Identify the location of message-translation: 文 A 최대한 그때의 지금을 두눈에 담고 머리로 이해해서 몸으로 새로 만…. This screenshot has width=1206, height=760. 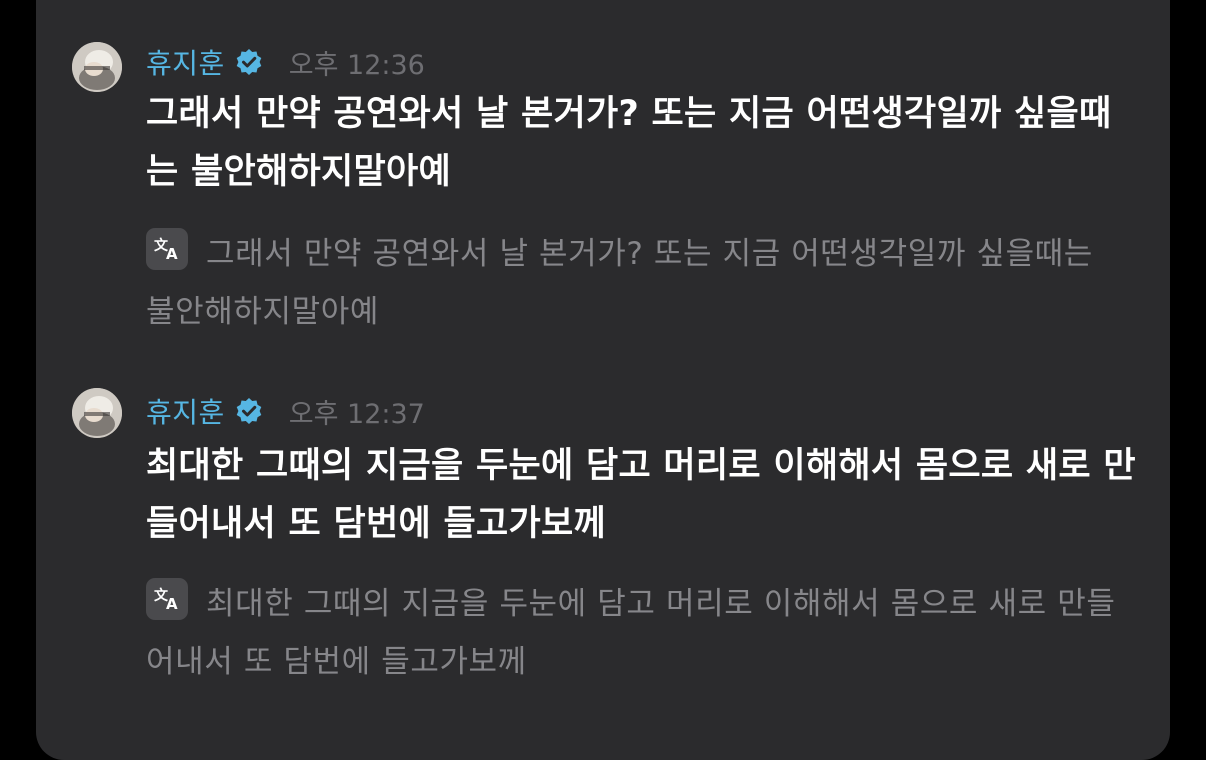
(636, 633).